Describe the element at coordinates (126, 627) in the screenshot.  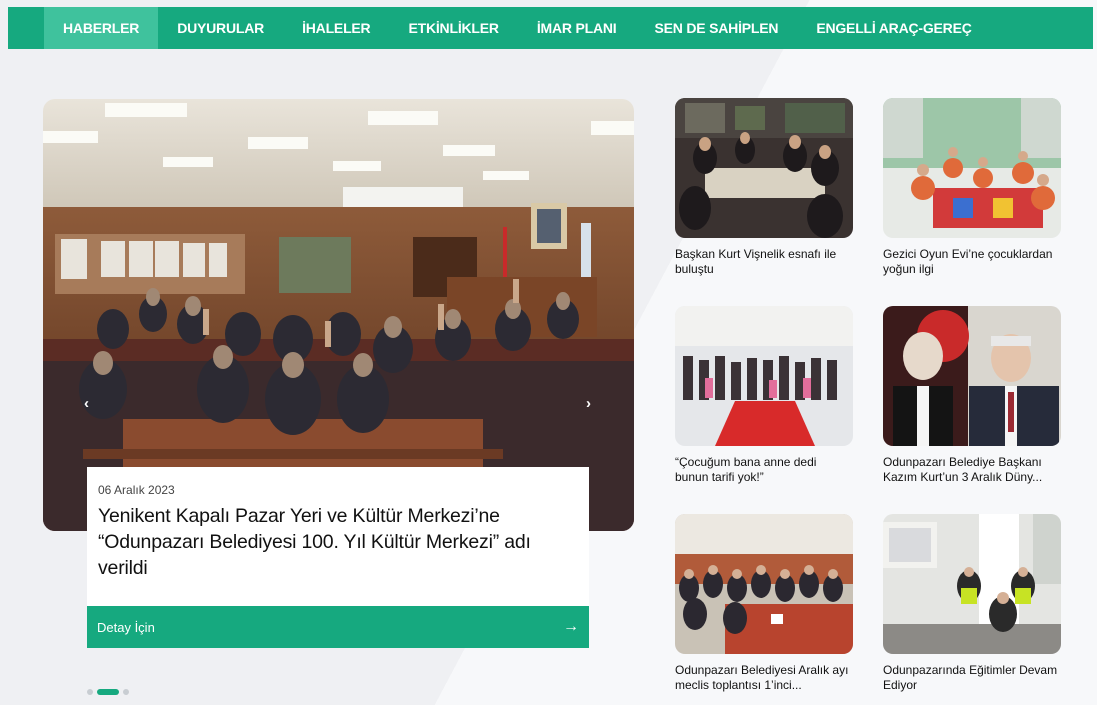
I see `detail-button-label: Detay İçin` at that location.